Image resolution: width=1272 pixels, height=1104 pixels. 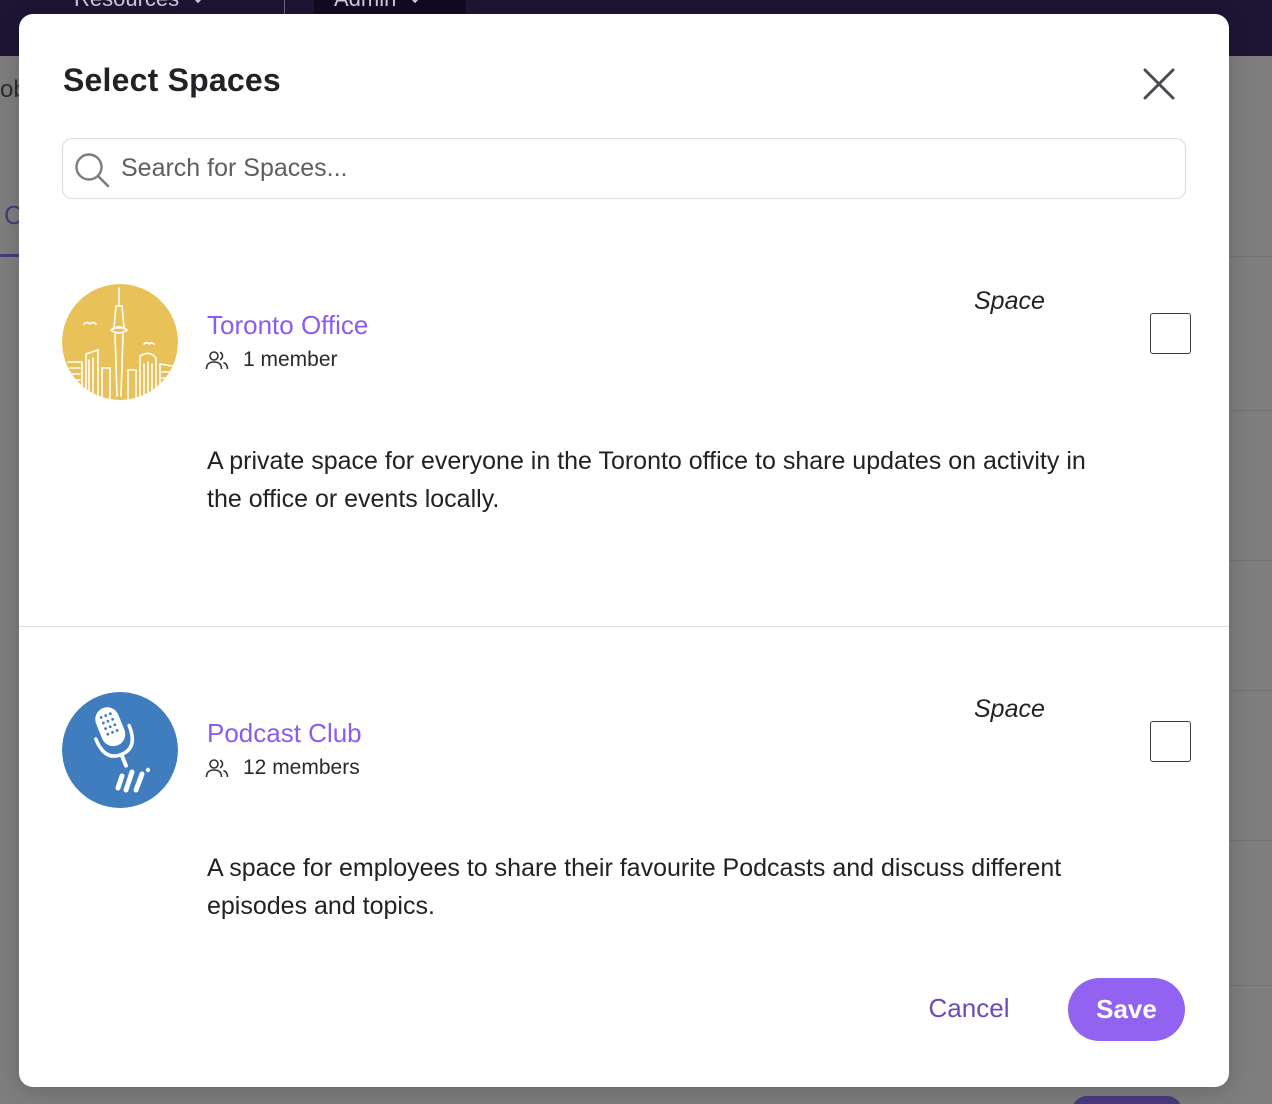 I want to click on nav-item-resources: Resources, so click(x=140, y=6).